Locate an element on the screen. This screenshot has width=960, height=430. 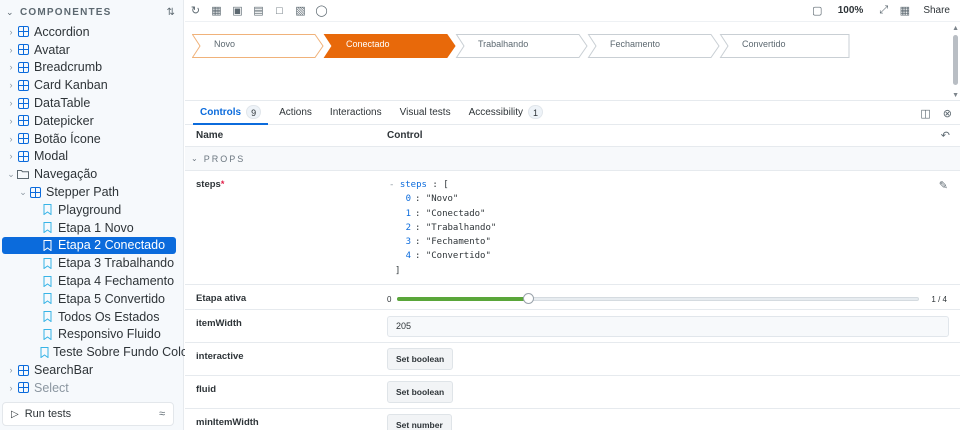
sidebar-item: ⌄ Stepper Path is located at coordinates (92, 192).